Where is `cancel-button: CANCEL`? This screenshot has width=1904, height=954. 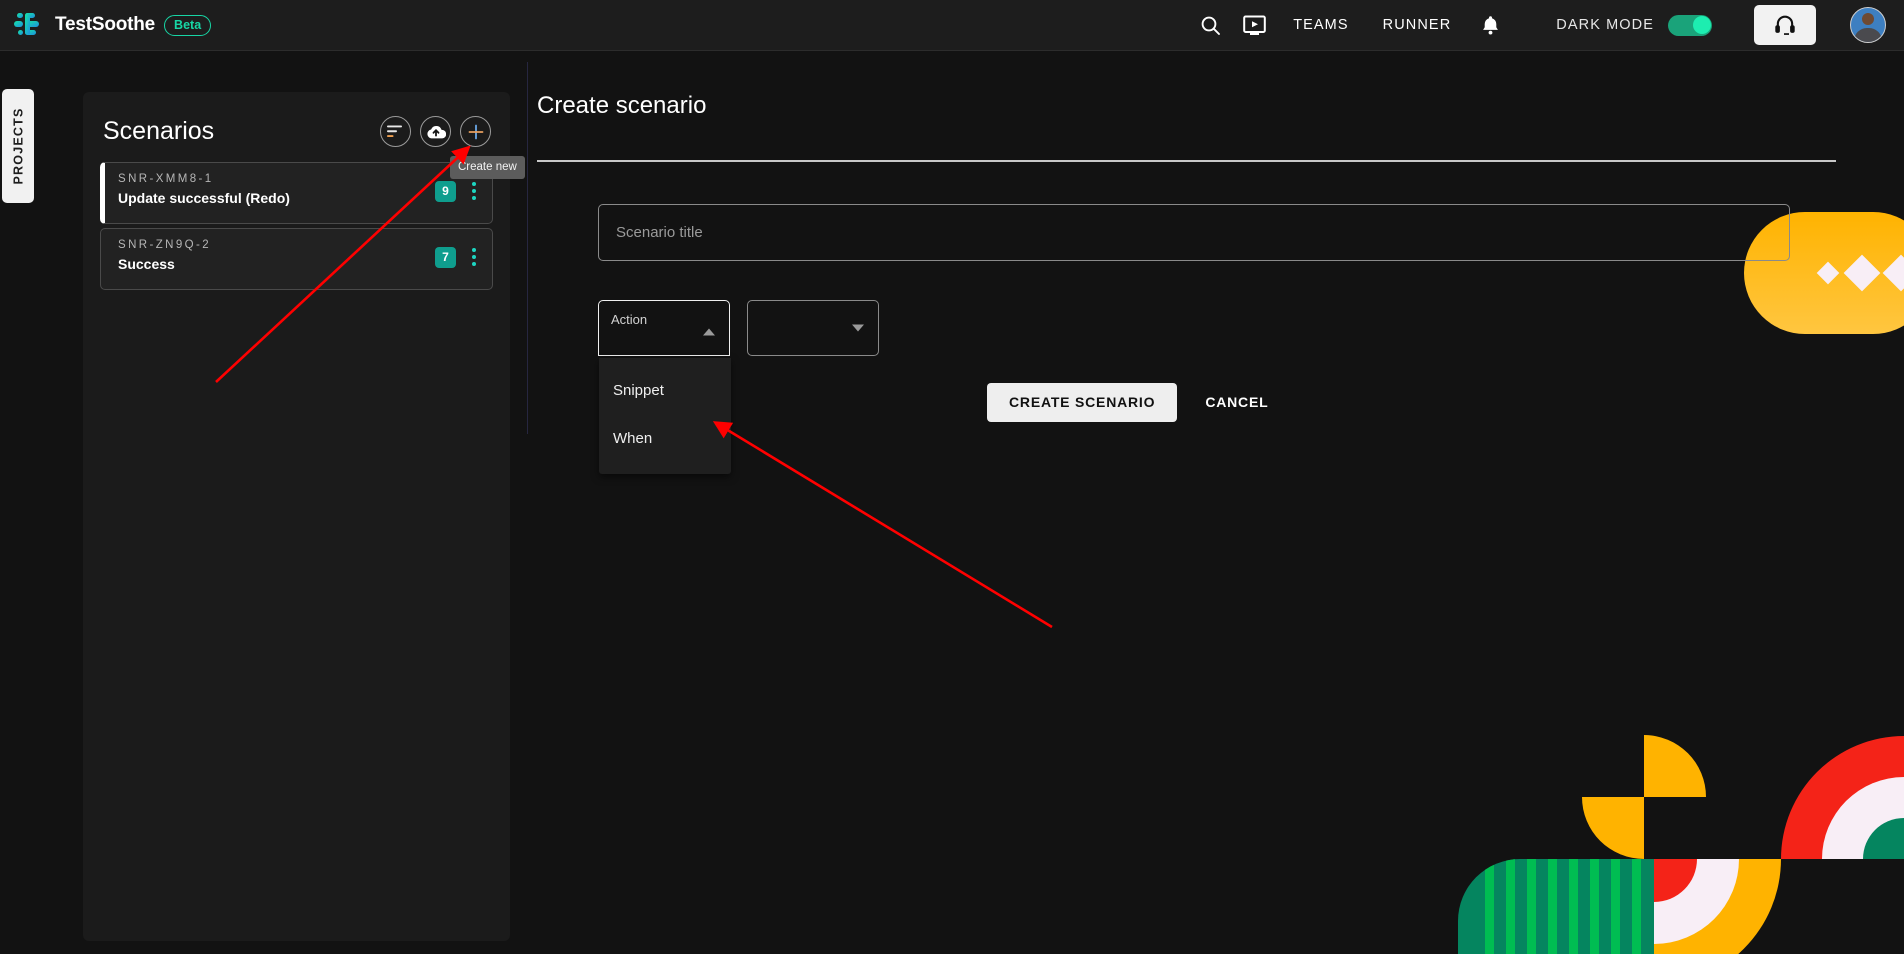
cancel-button: CANCEL is located at coordinates (1236, 402).